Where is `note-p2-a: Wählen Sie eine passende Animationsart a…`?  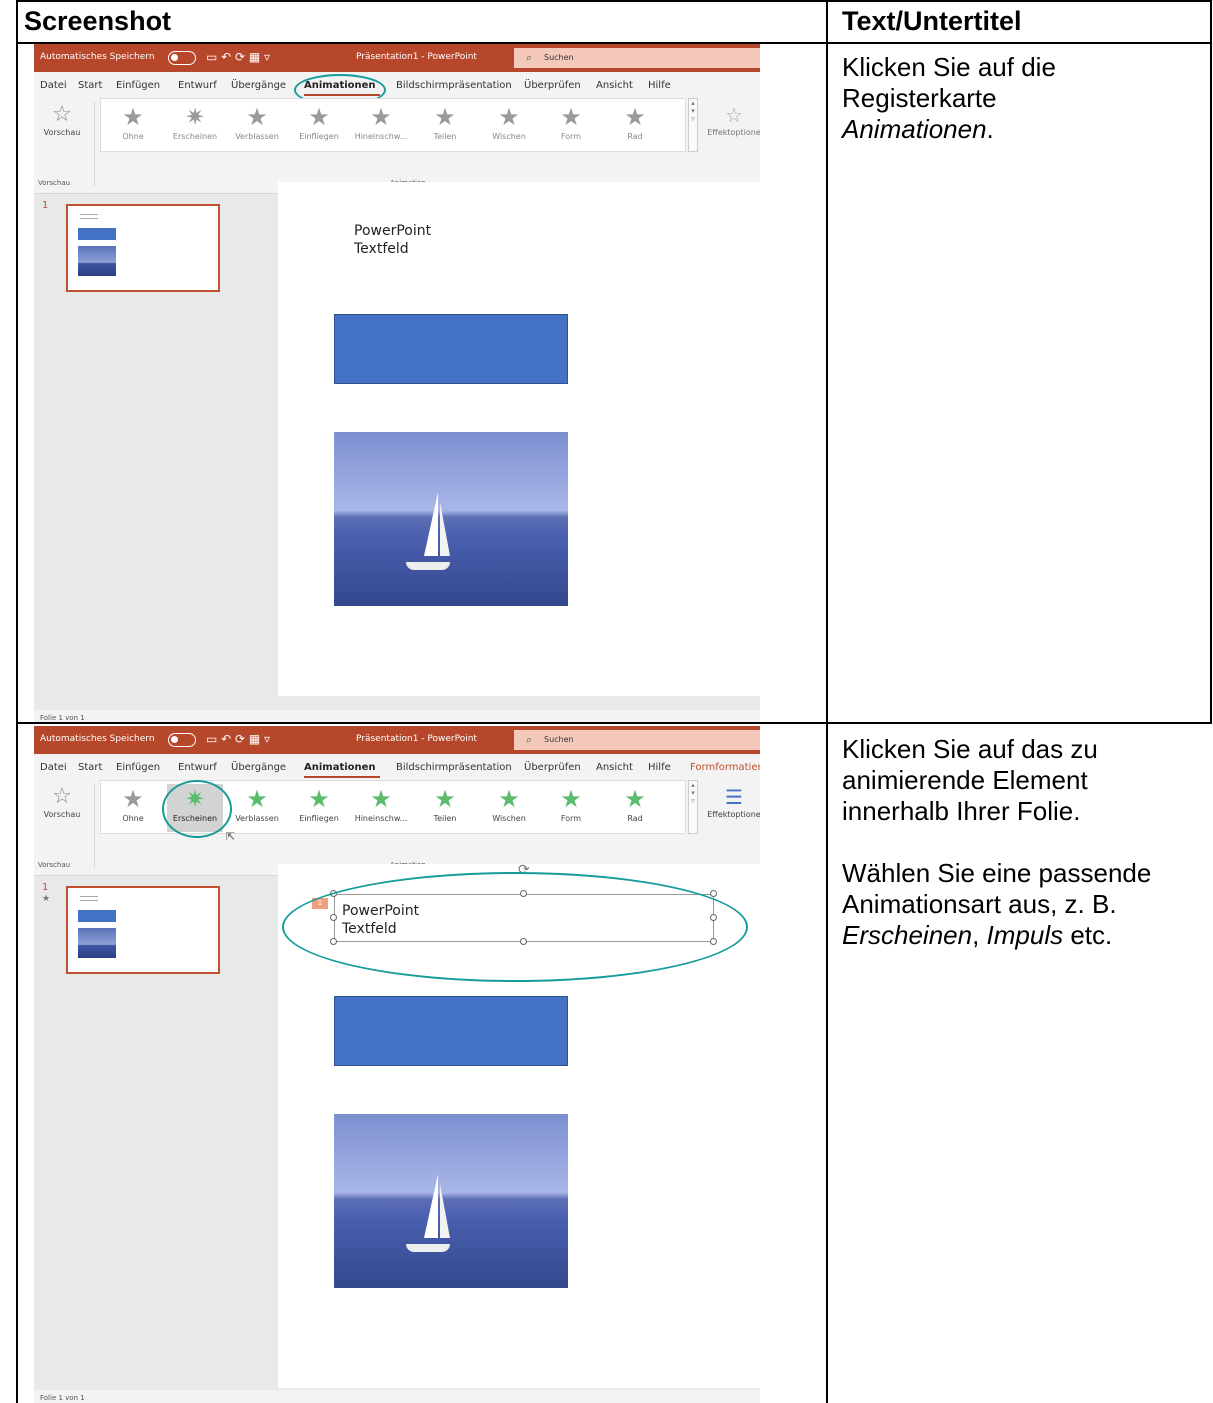
note-p2-a: Wählen Sie eine passende Animationsart a… is located at coordinates (997, 888).